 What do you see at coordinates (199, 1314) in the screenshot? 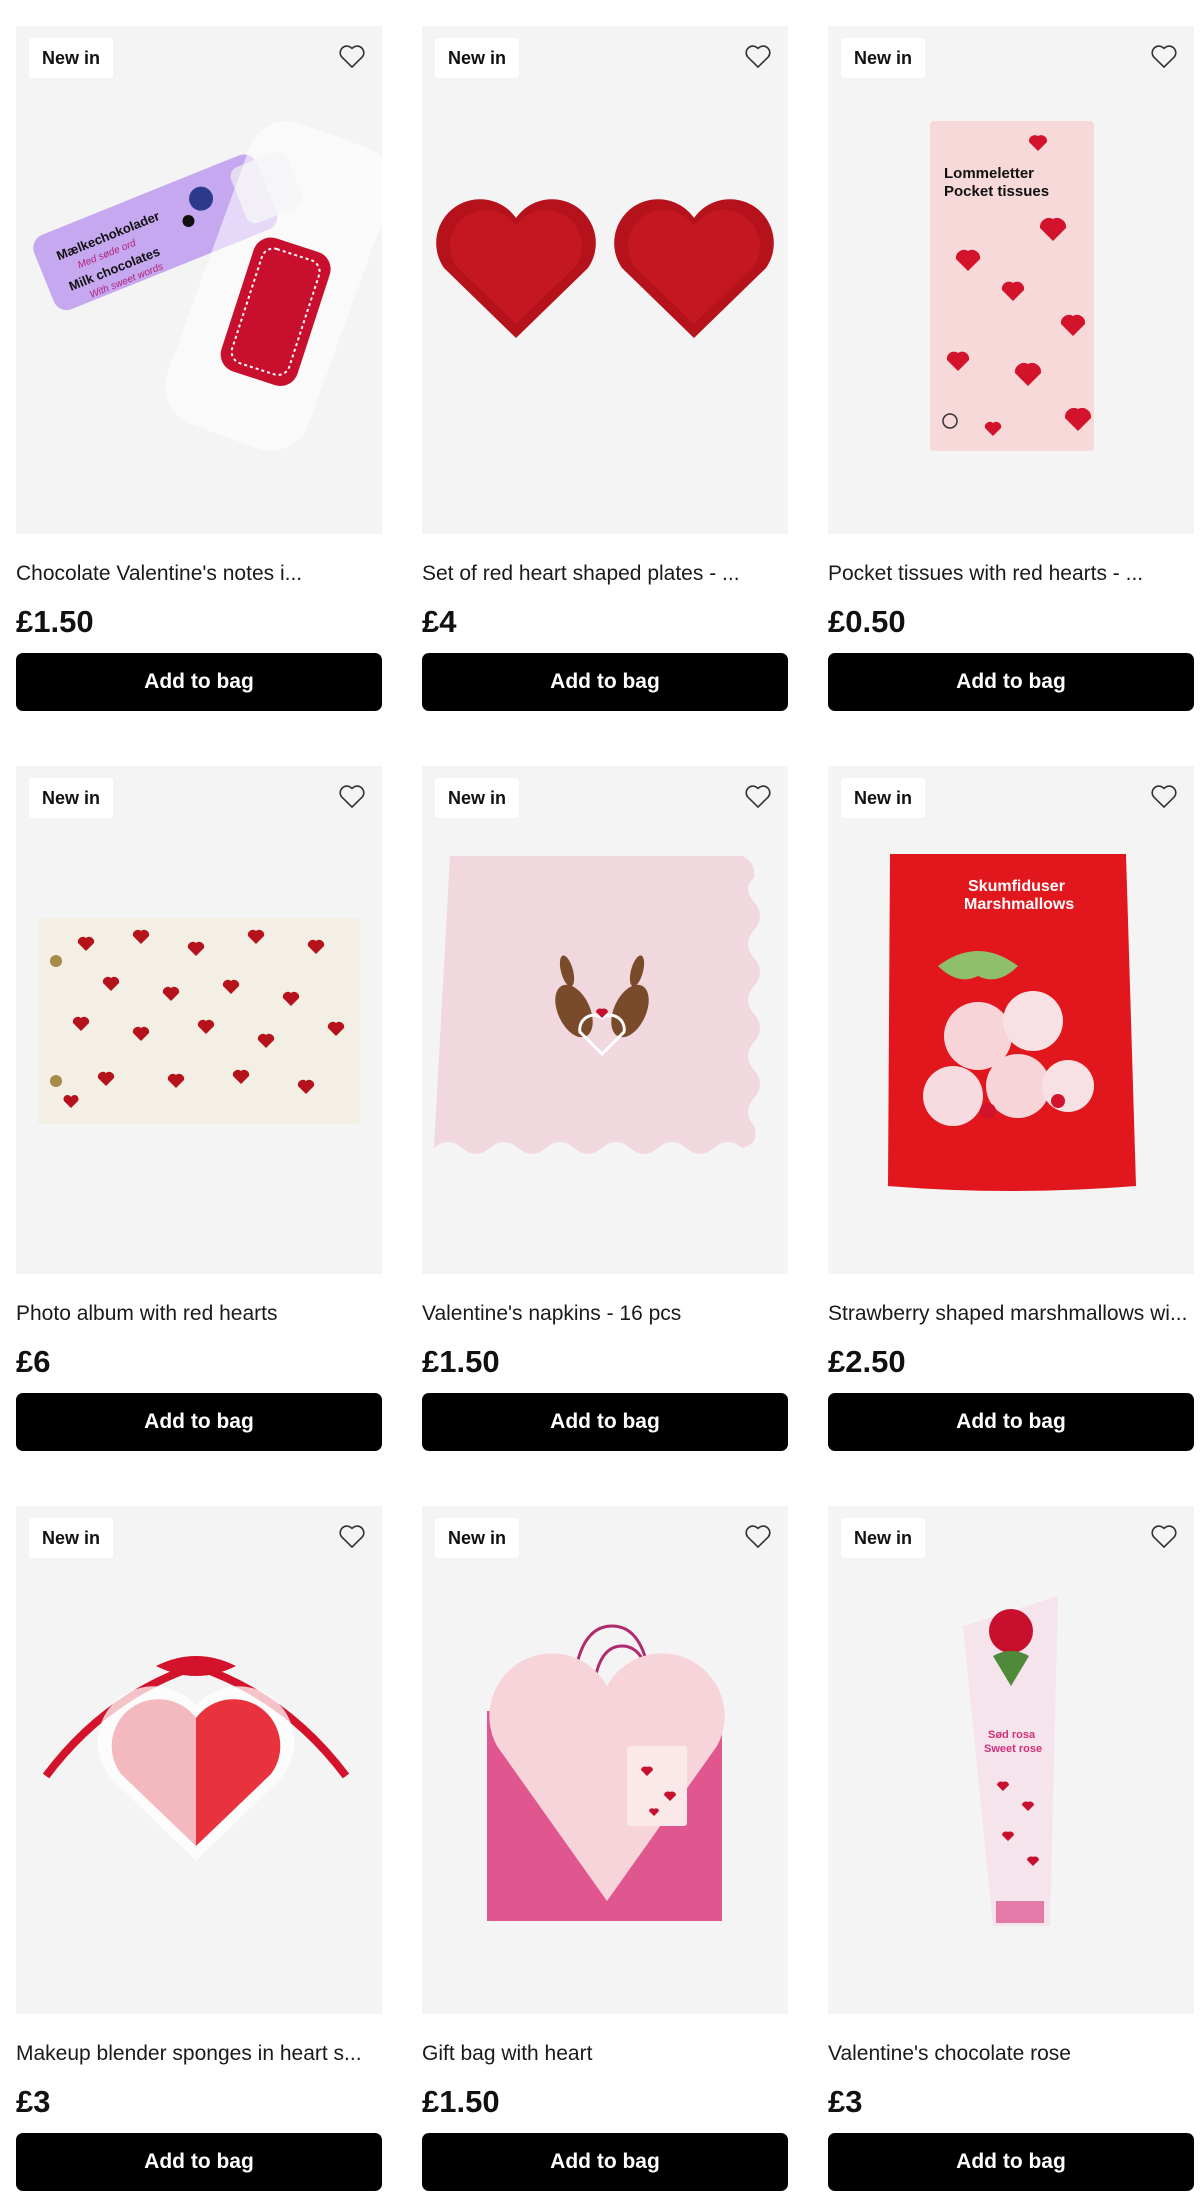
I see `product-name: Photo album with red hearts` at bounding box center [199, 1314].